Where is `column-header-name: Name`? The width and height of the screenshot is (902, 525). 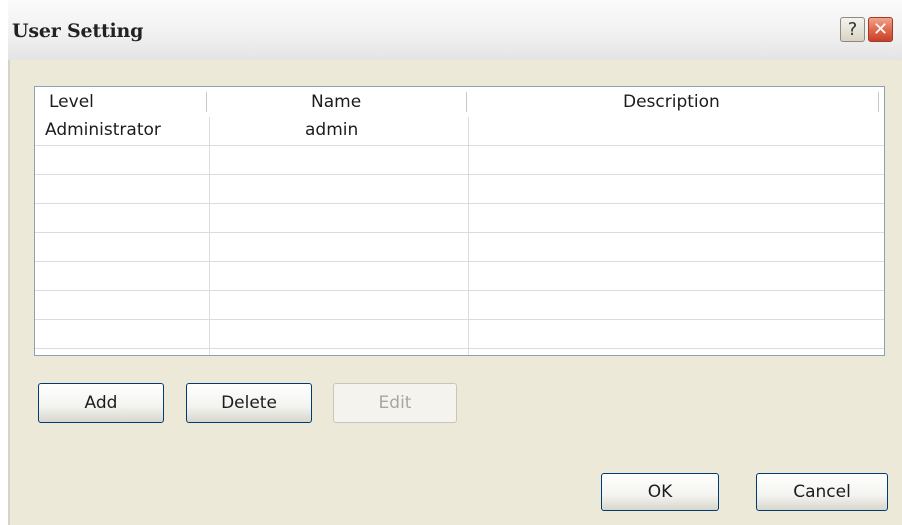
column-header-name: Name is located at coordinates (336, 102).